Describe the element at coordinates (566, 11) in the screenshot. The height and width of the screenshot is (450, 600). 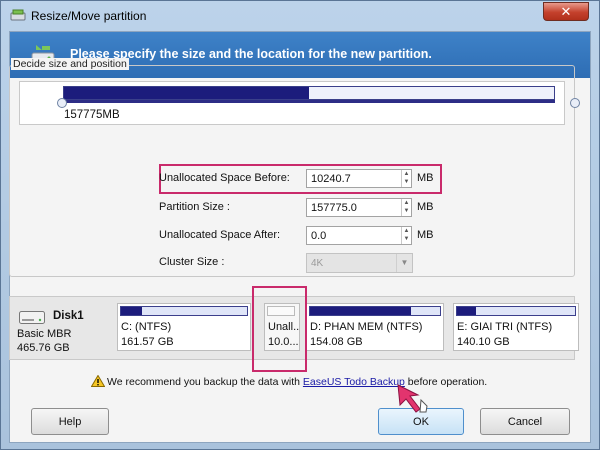
I see `close-button: ✕` at that location.